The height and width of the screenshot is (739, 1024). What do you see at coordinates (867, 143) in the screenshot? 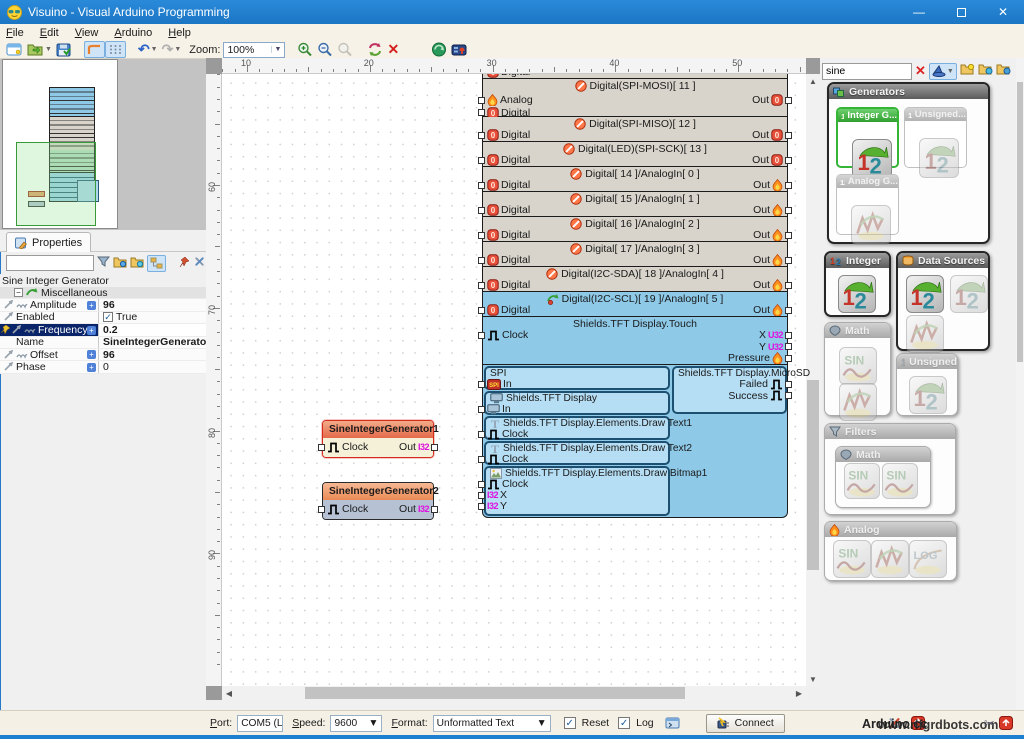
I see `palette-item-integer-g-: 12Integer G...12` at bounding box center [867, 143].